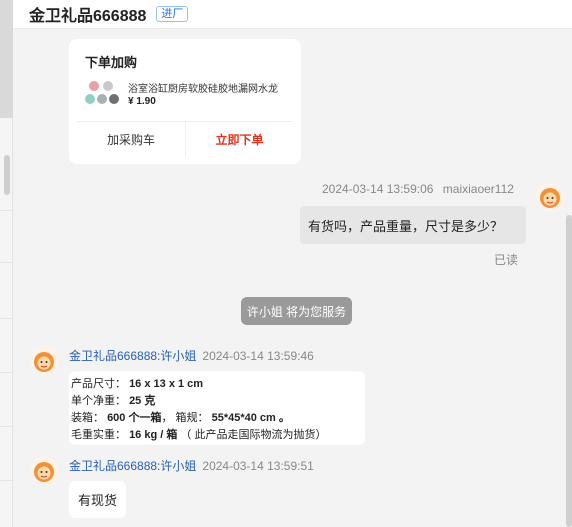 The image size is (572, 527). I want to click on incoming-time: 2024-03-14 13:59:46, so click(258, 356).